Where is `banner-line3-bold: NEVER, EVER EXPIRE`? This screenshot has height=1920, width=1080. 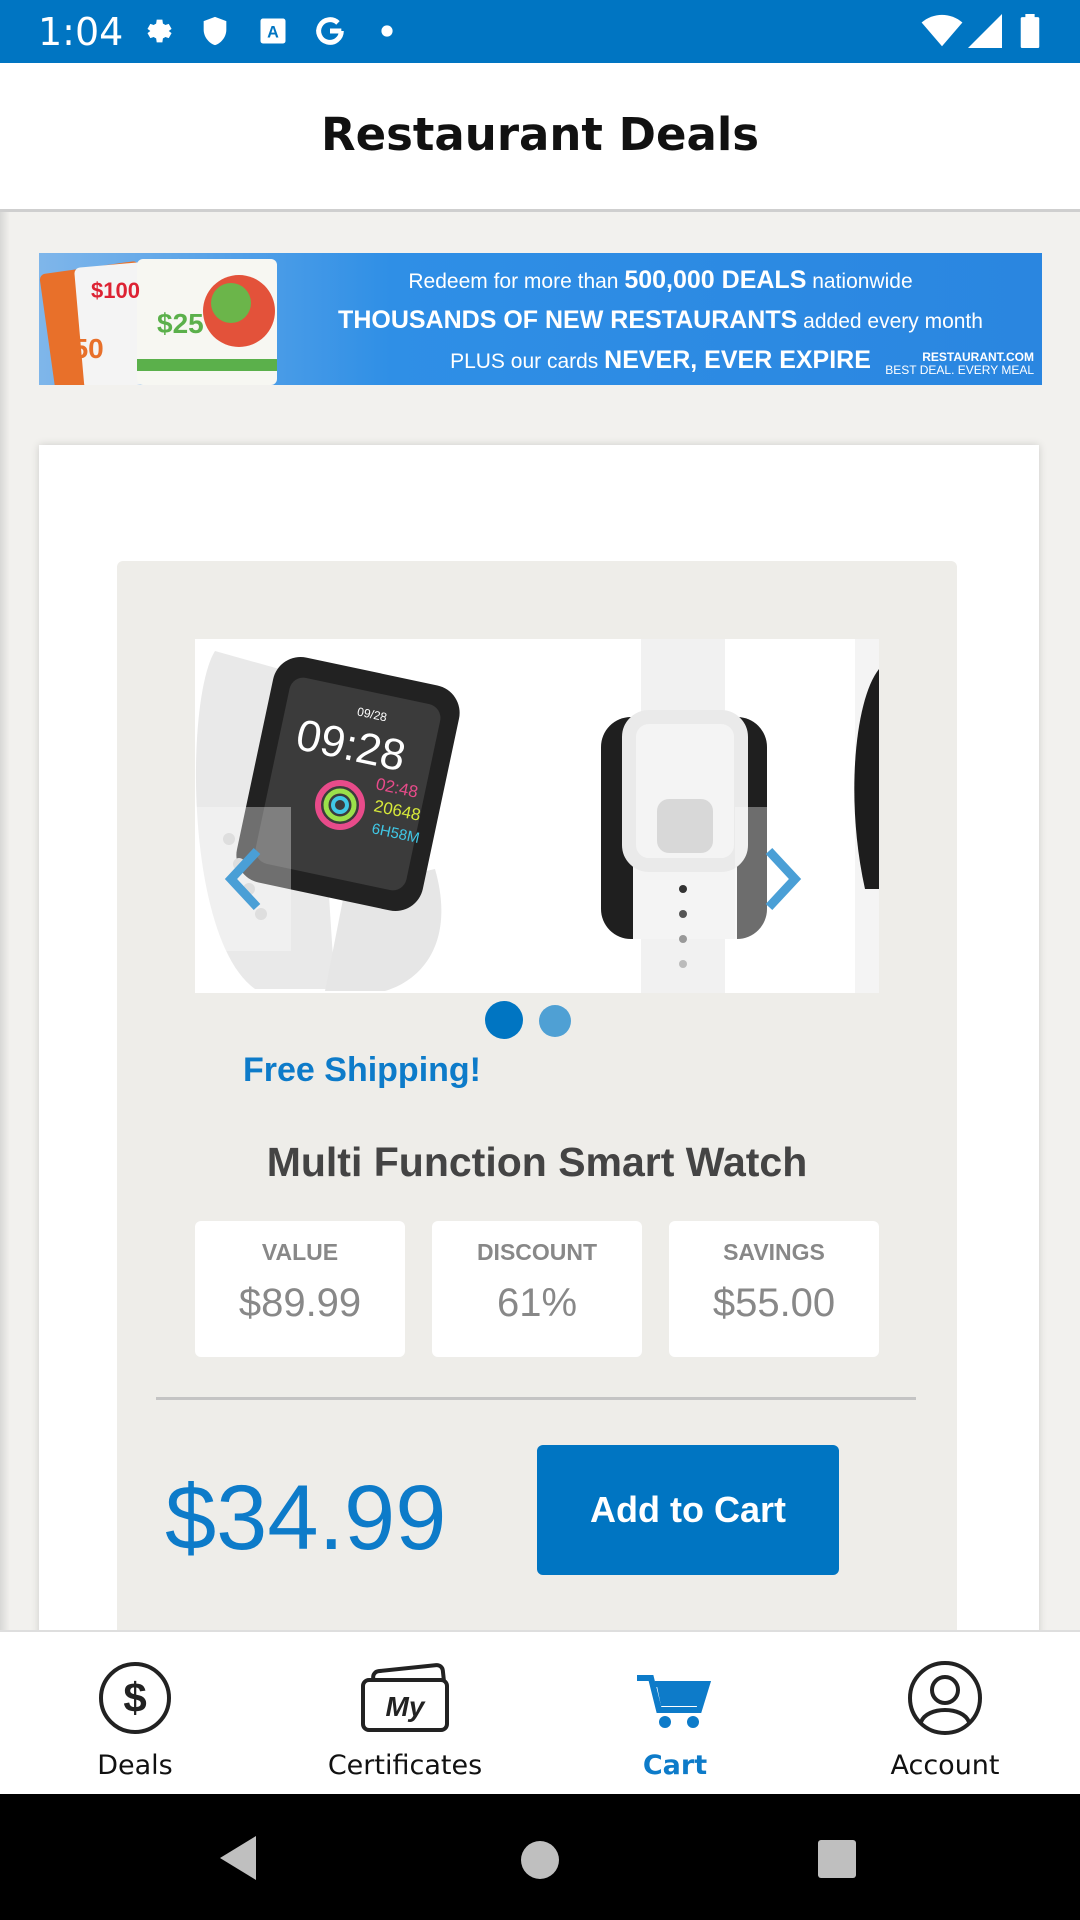
banner-line3-bold: NEVER, EVER EXPIRE is located at coordinates (737, 360).